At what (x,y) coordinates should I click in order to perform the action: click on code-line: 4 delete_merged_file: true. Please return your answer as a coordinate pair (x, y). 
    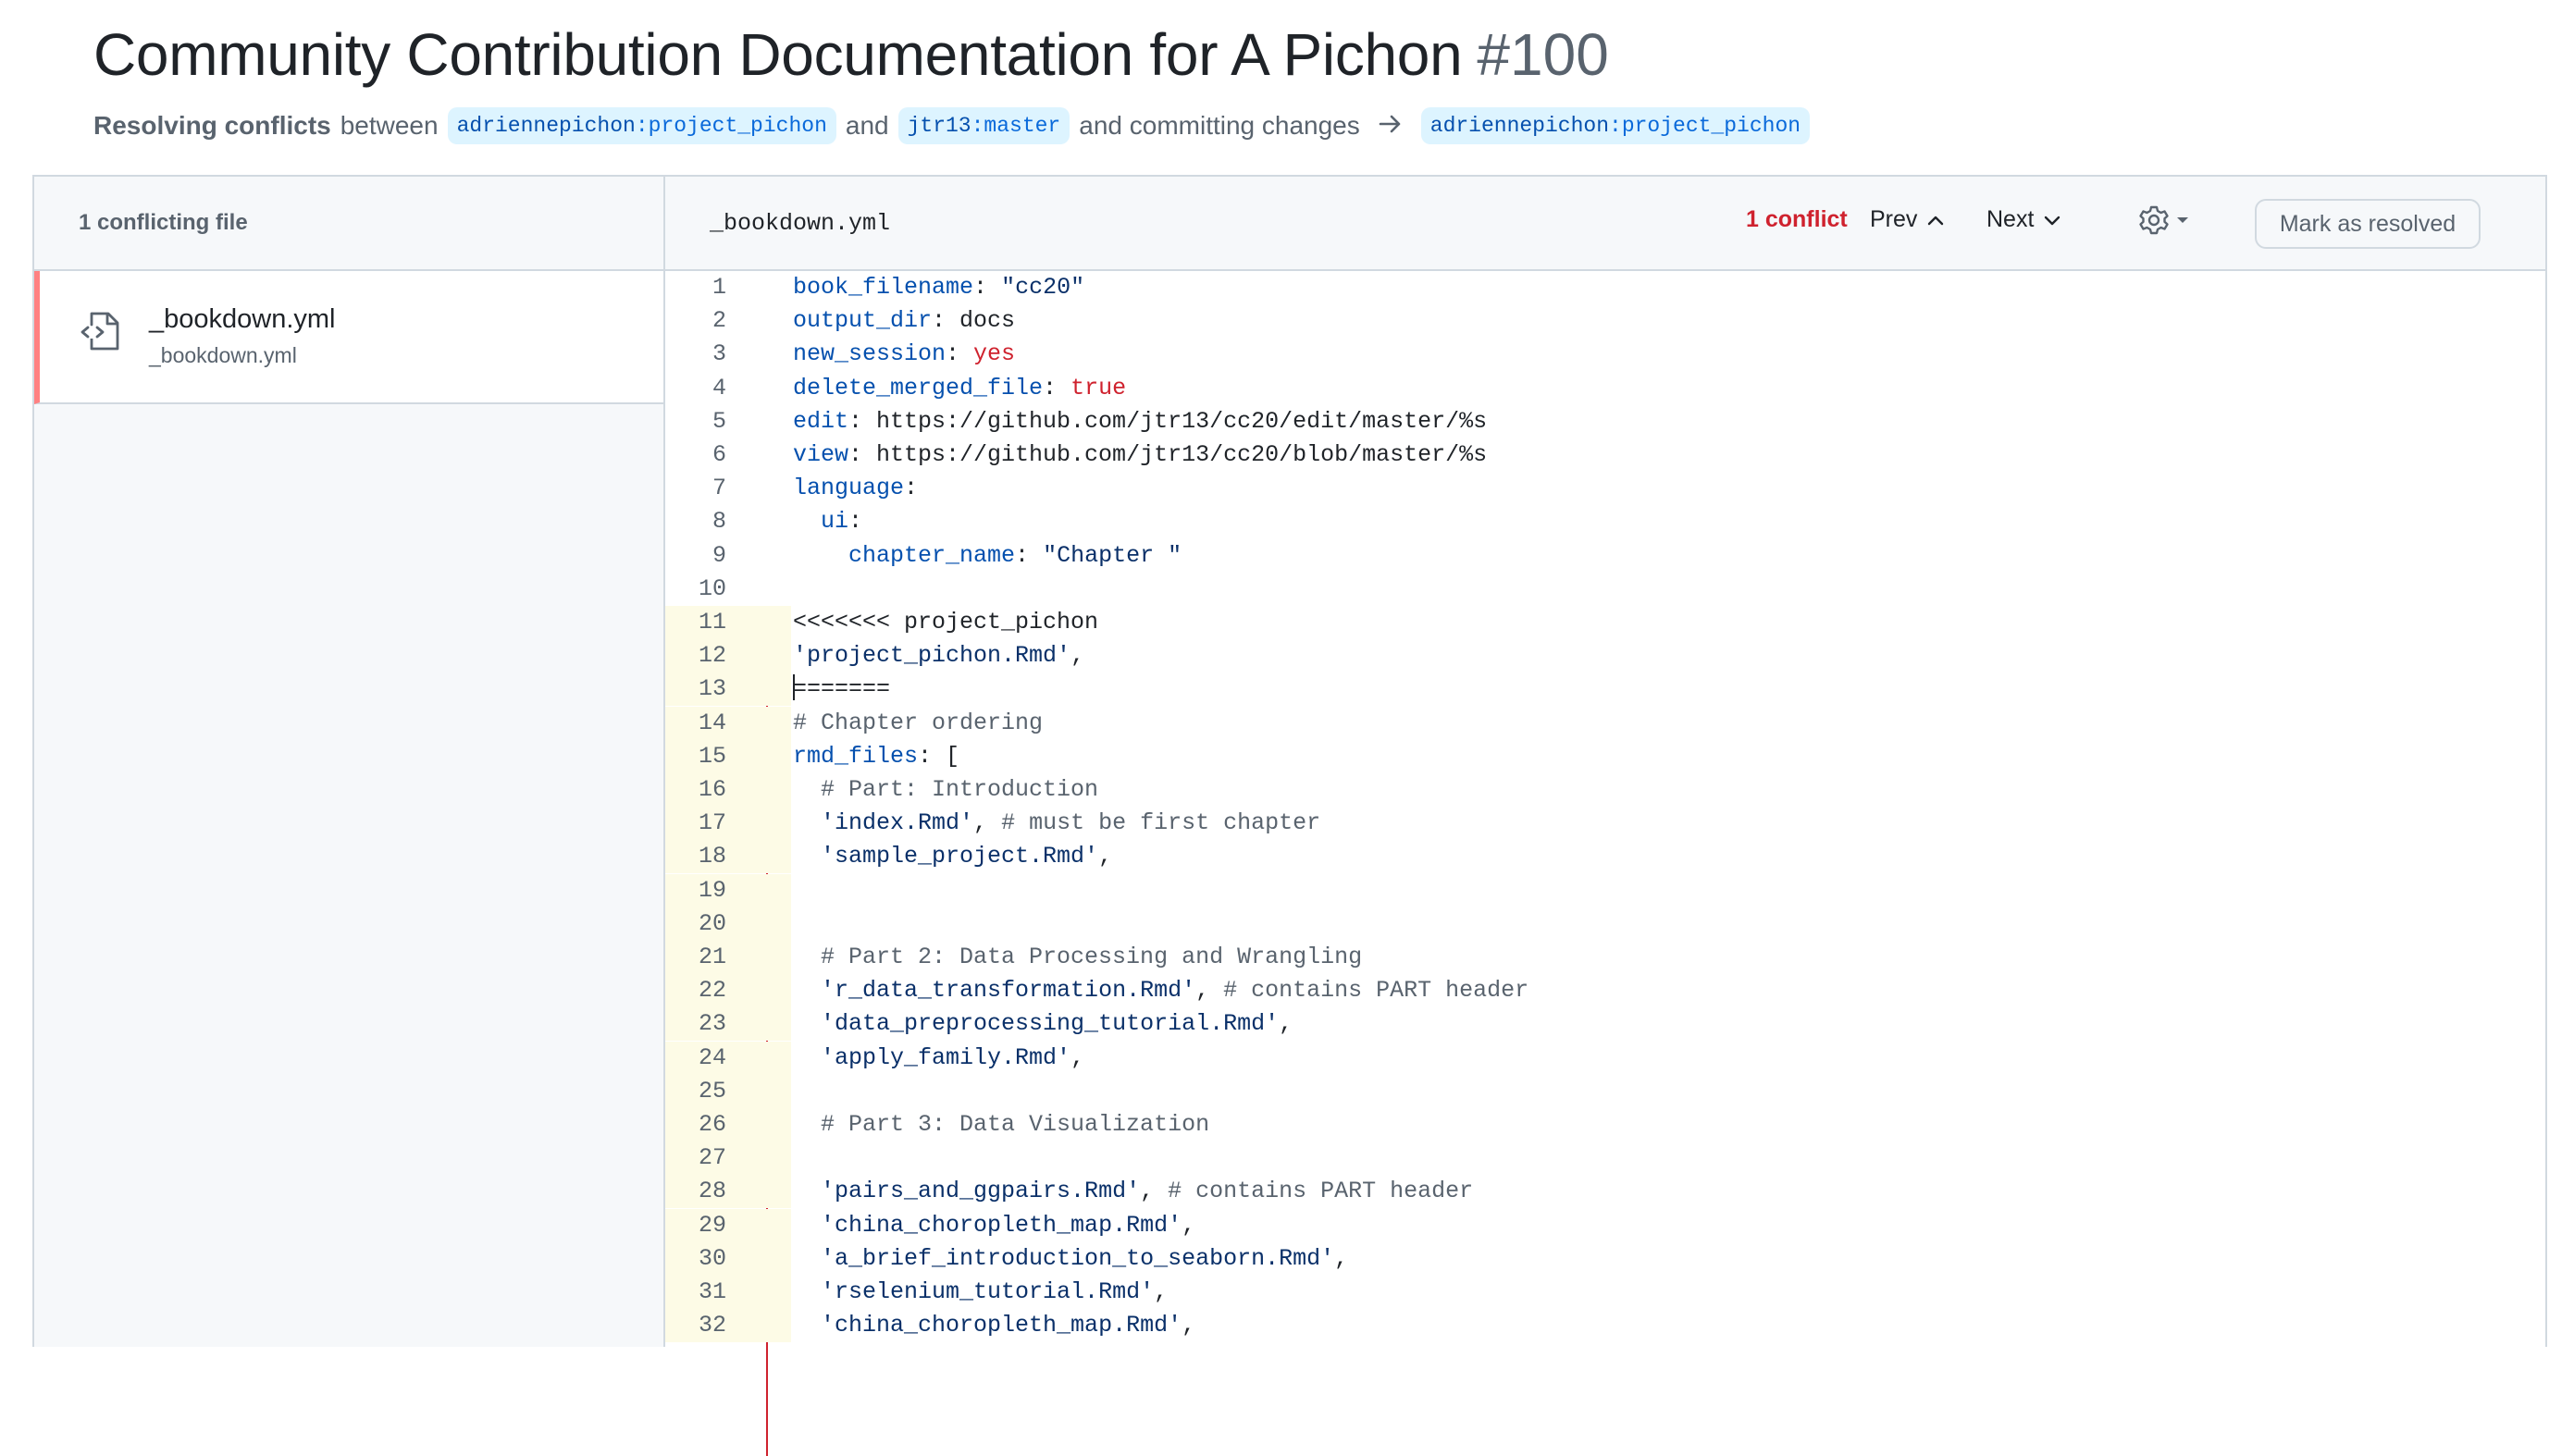
    Looking at the image, I should click on (1605, 388).